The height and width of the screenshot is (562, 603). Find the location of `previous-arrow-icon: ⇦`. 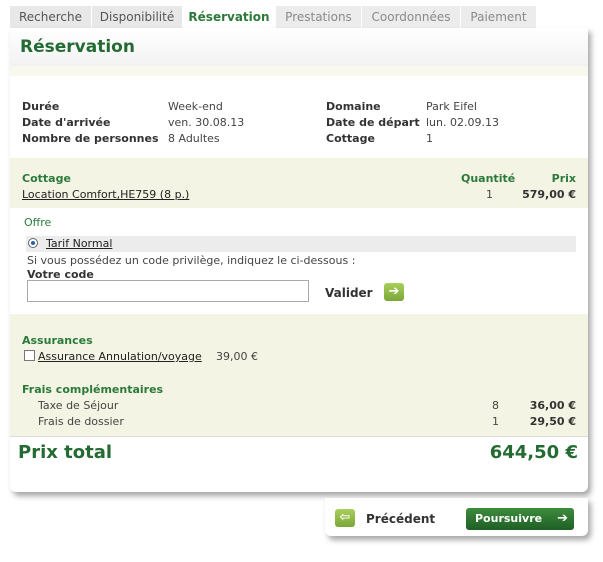

previous-arrow-icon: ⇦ is located at coordinates (345, 518).